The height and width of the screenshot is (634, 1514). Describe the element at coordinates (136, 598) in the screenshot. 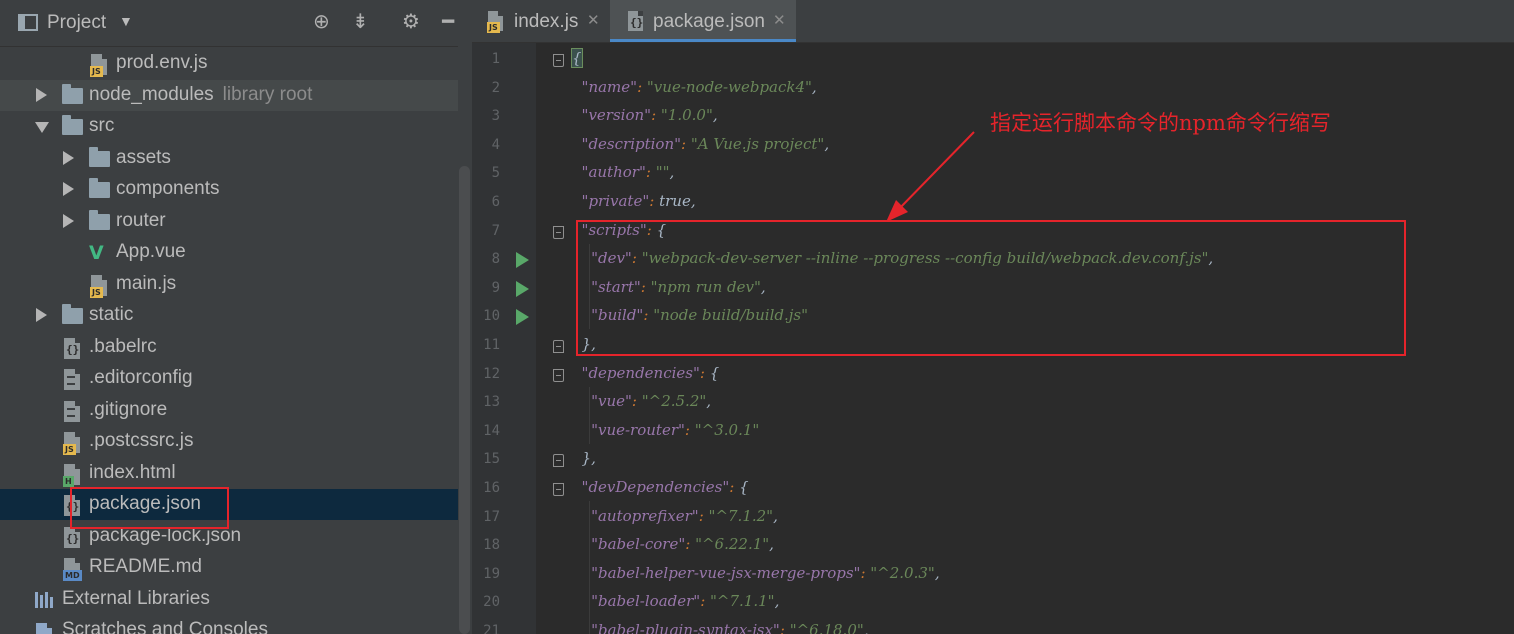

I see `tree-item-label: External Libraries` at that location.